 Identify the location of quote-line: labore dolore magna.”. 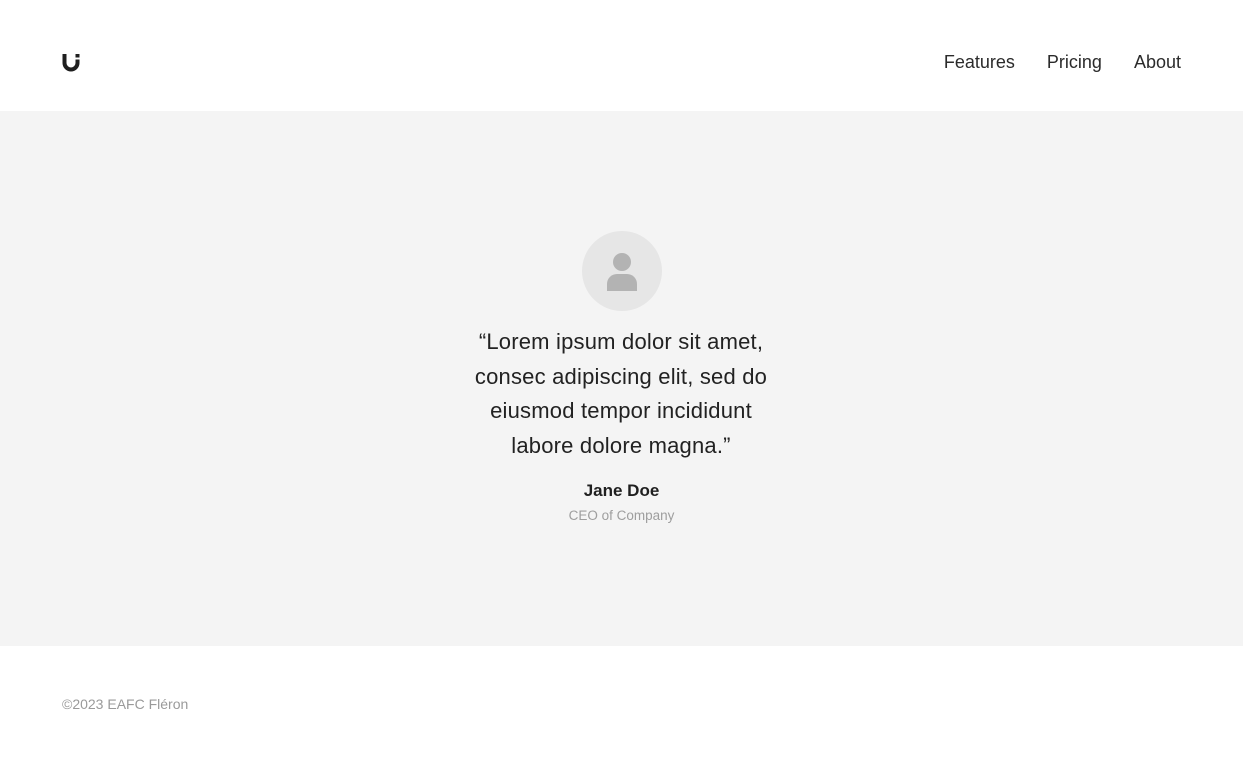
(621, 445).